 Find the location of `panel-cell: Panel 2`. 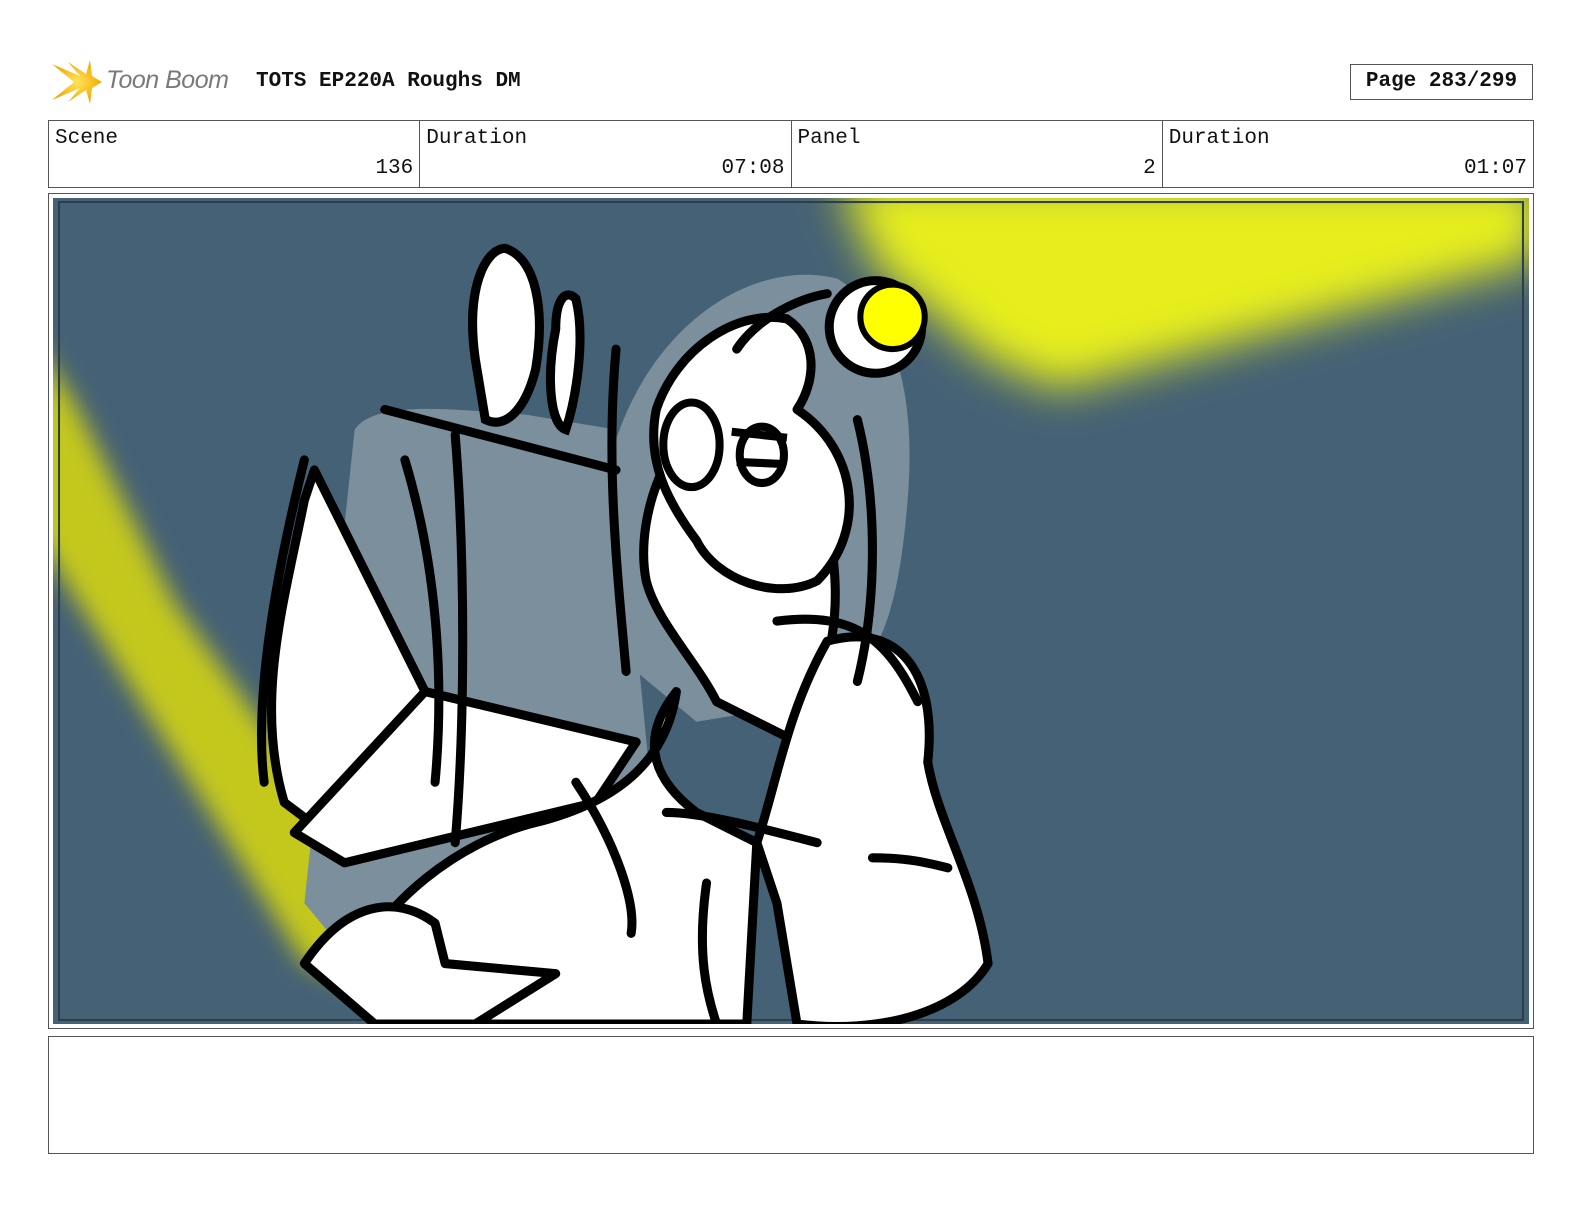

panel-cell: Panel 2 is located at coordinates (977, 154).